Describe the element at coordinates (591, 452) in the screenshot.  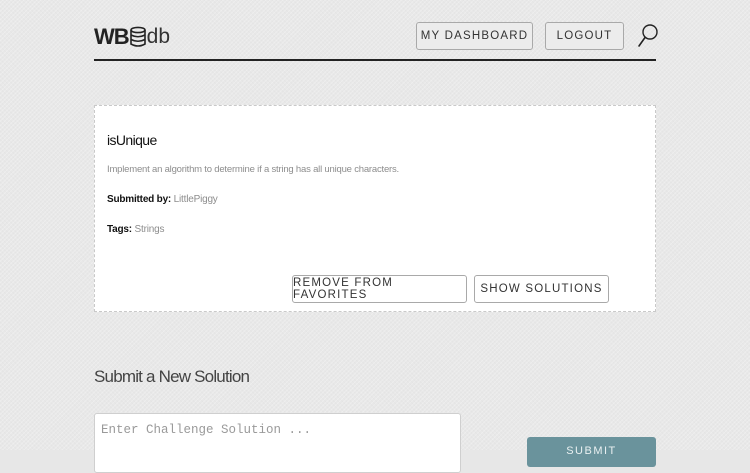
I see `submit-button: SUBMIT` at that location.